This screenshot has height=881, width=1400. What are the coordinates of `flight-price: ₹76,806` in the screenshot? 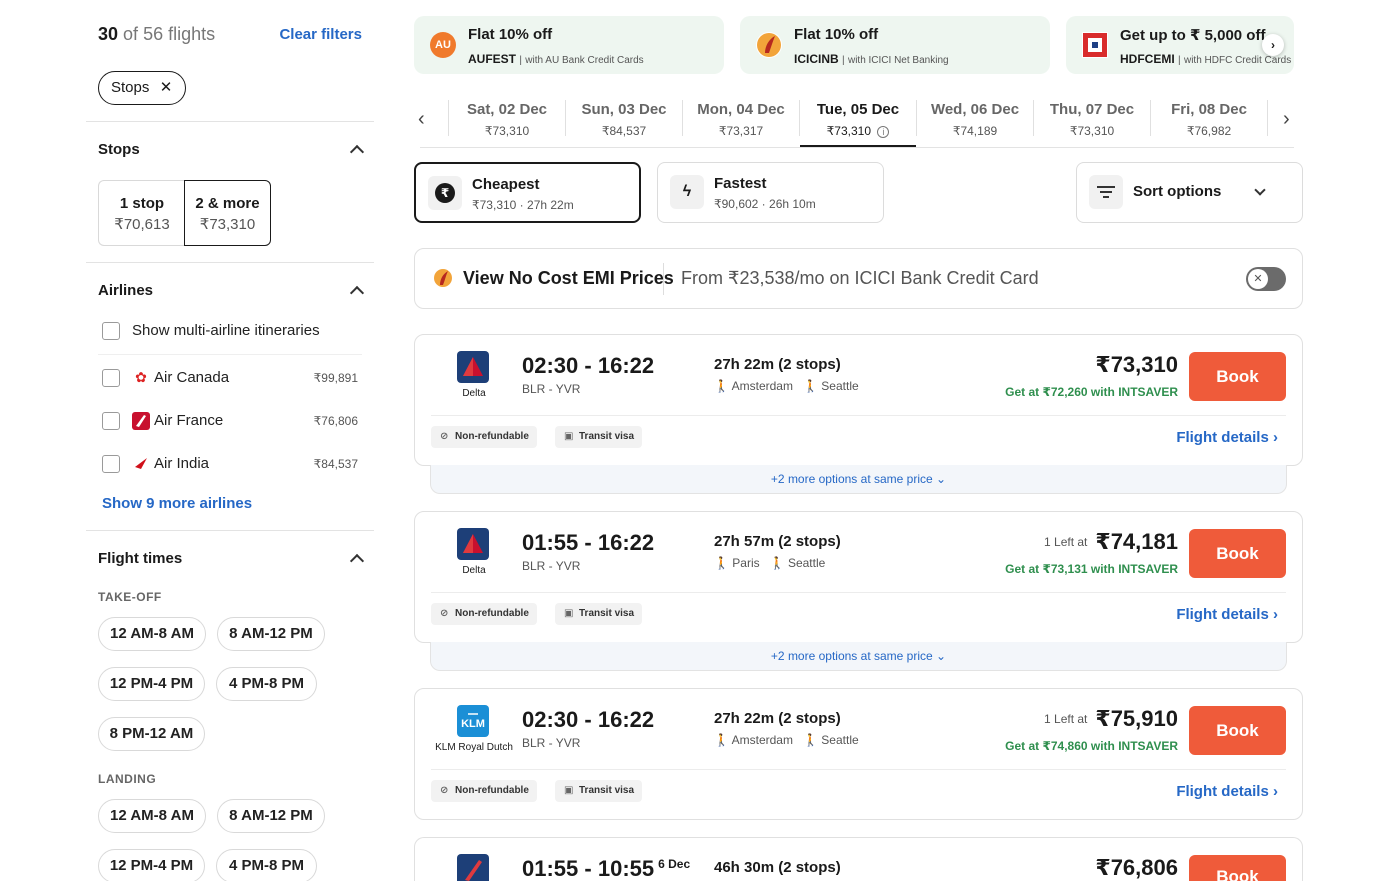 It's located at (1136, 867).